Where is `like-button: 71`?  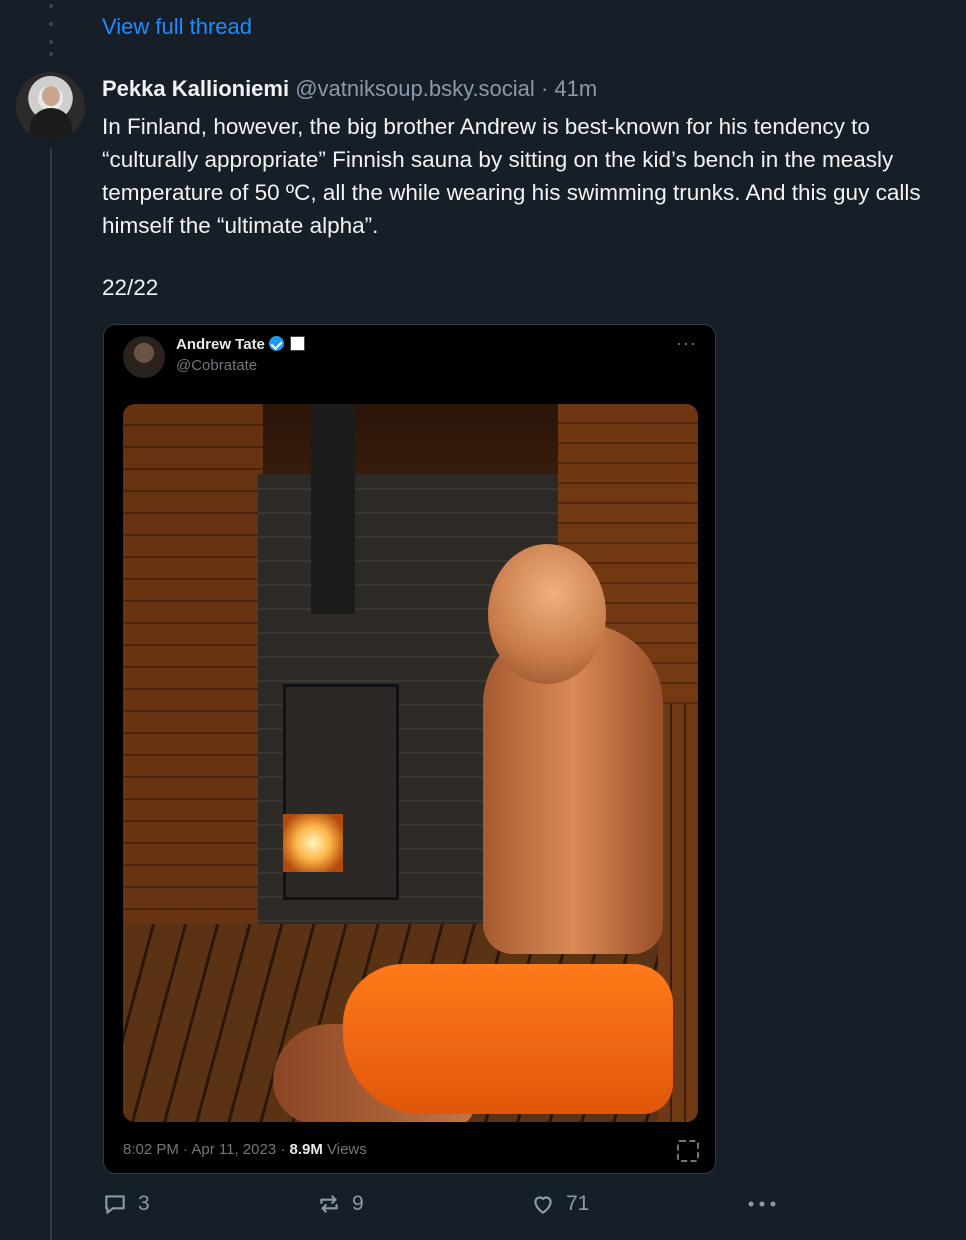
like-button: 71 is located at coordinates (559, 1204).